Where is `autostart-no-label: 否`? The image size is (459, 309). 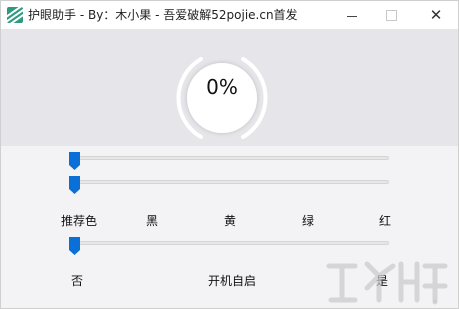 autostart-no-label: 否 is located at coordinates (77, 281).